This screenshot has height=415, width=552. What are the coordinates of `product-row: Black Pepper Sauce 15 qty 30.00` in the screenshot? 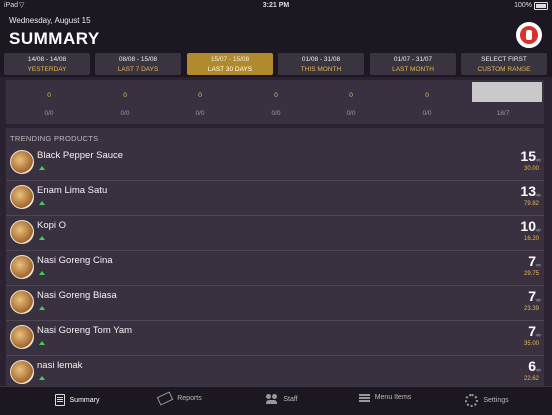 It's located at (275, 163).